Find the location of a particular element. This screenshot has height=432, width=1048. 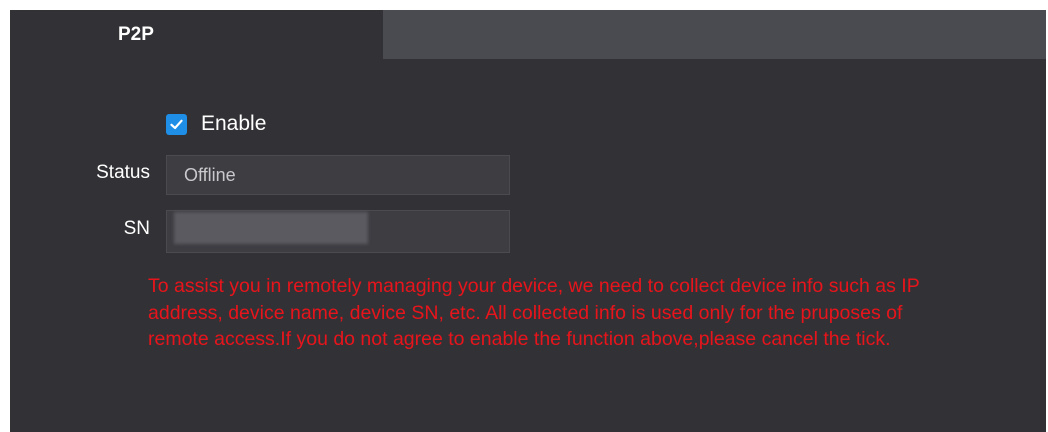

status-field: Offline is located at coordinates (338, 175).